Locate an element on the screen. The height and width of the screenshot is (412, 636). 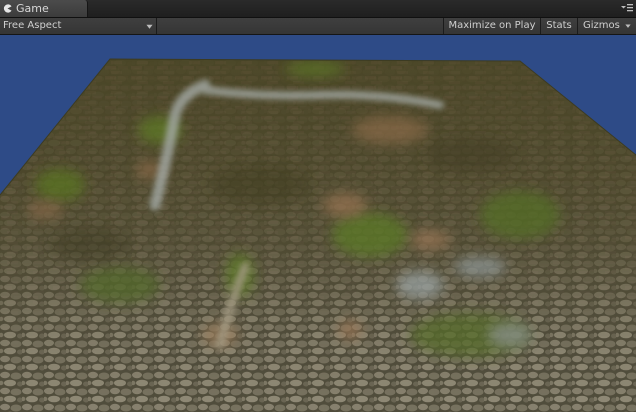
gizmos-dropdown: Gizmos is located at coordinates (606, 26).